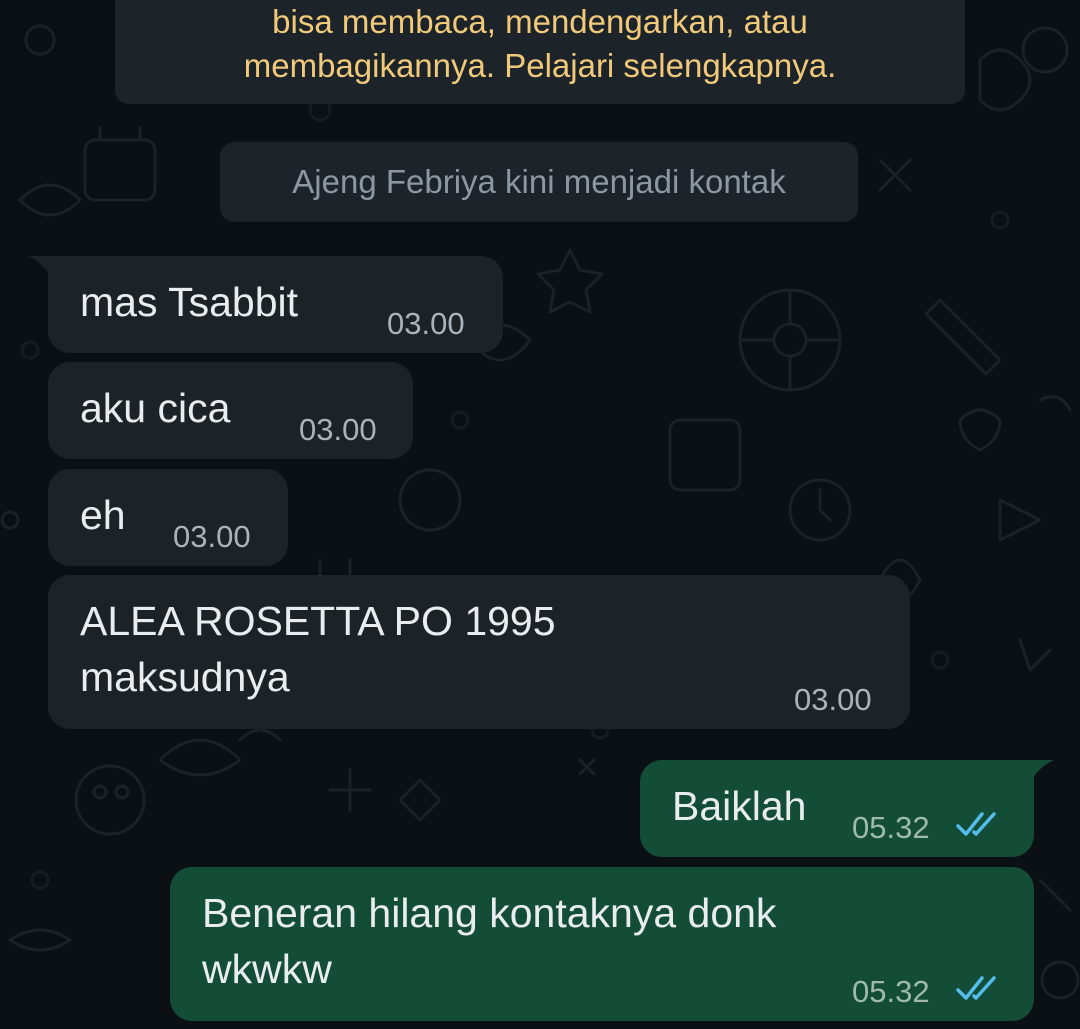 Image resolution: width=1080 pixels, height=1029 pixels. Describe the element at coordinates (539, 182) in the screenshot. I see `system-message: Ajeng Febriya kini menjadi kontak` at that location.